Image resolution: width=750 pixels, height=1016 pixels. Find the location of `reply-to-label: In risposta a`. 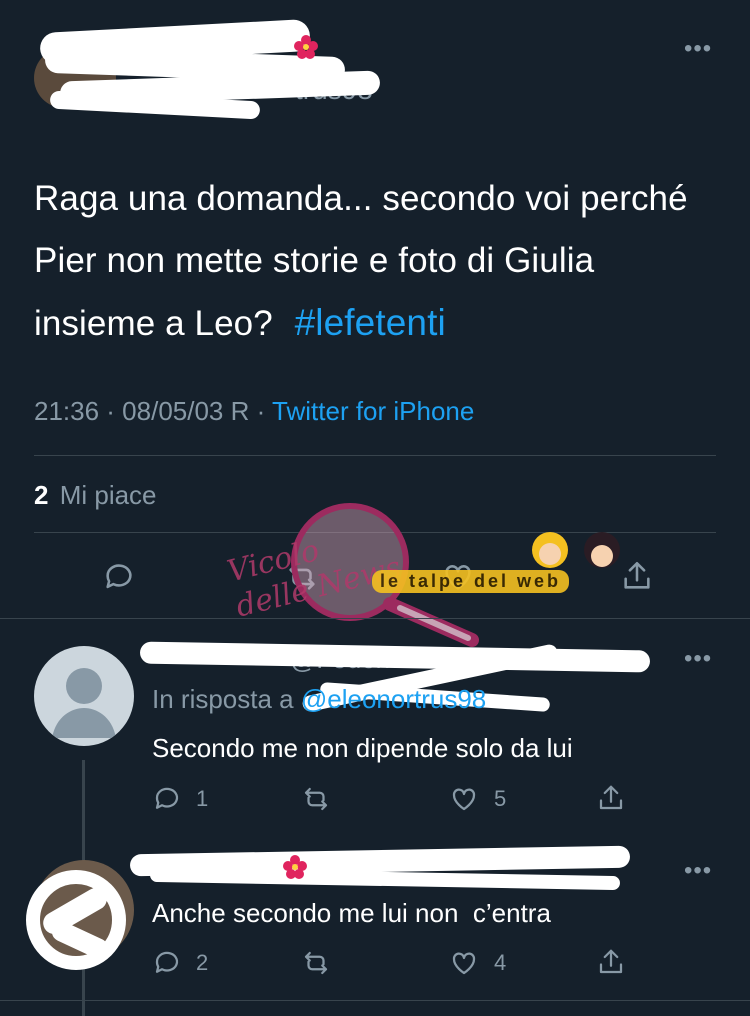

reply-to-label: In risposta a is located at coordinates (223, 699).